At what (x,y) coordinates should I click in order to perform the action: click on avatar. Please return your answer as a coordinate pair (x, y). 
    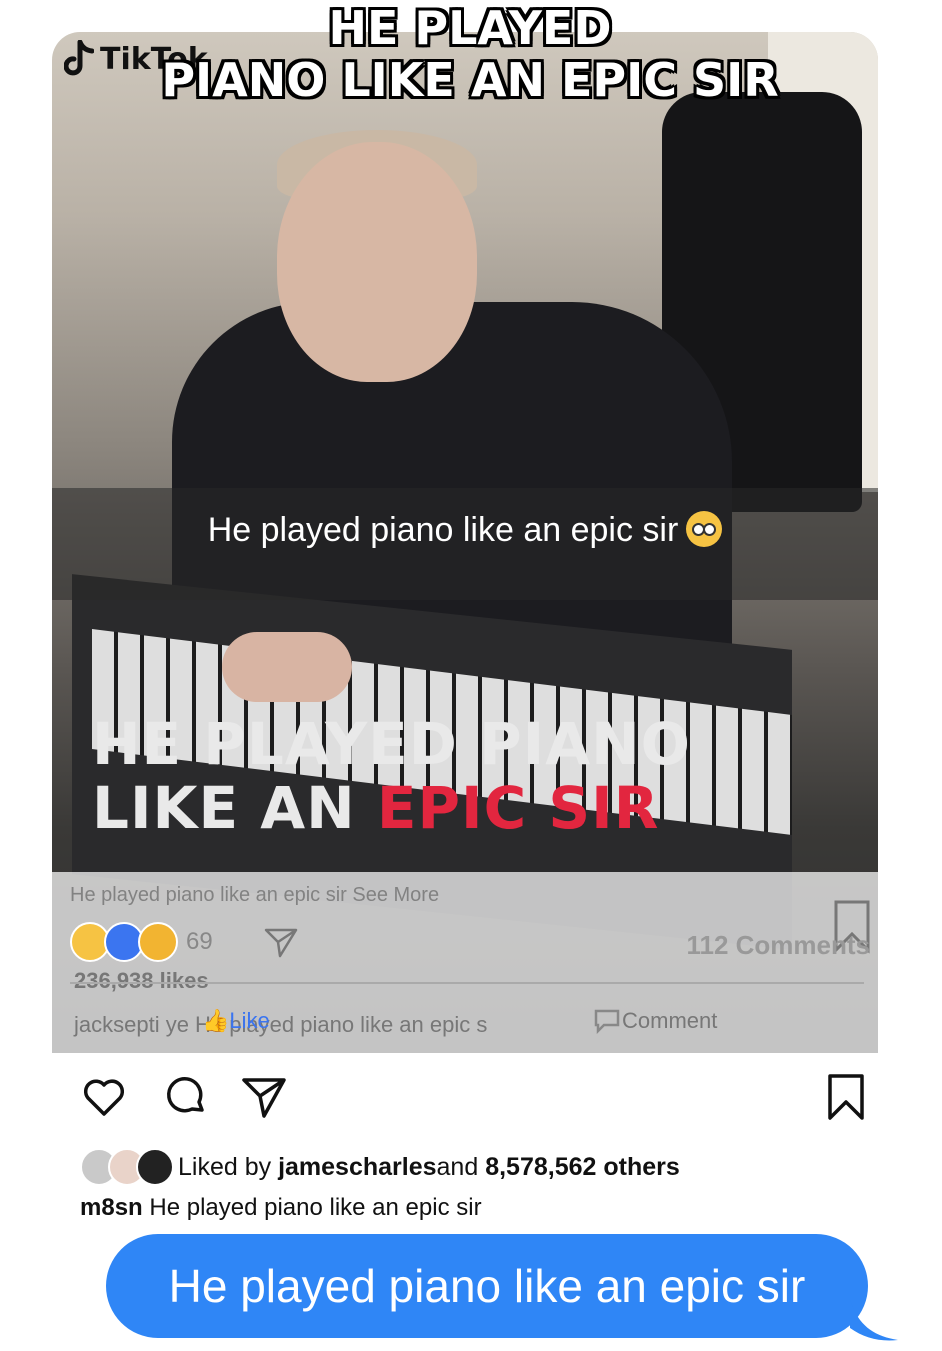
    Looking at the image, I should click on (155, 1167).